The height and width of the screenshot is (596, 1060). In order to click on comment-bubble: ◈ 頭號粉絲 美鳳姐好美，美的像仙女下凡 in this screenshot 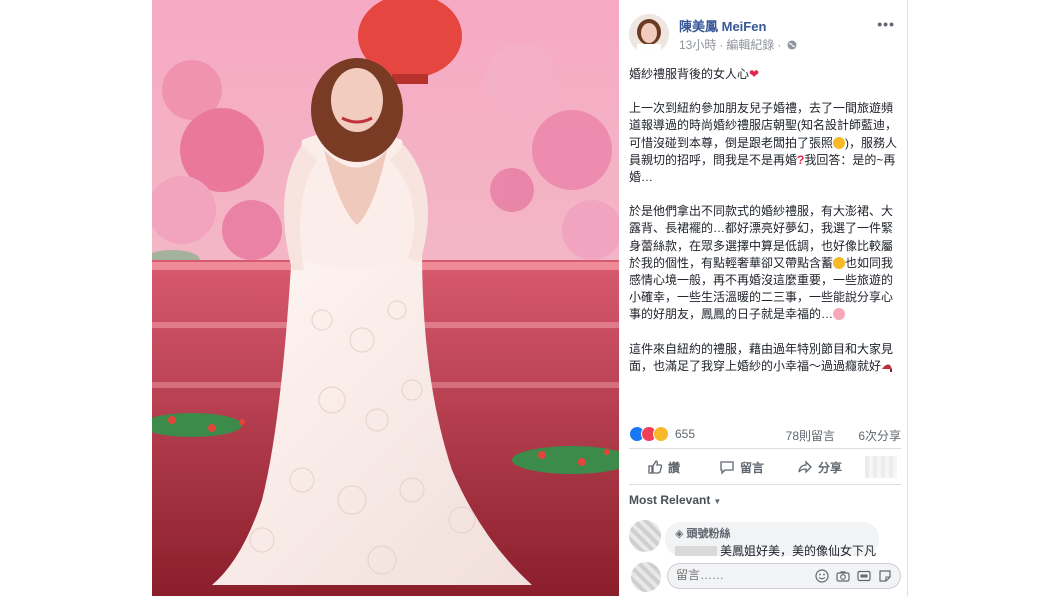, I will do `click(772, 540)`.